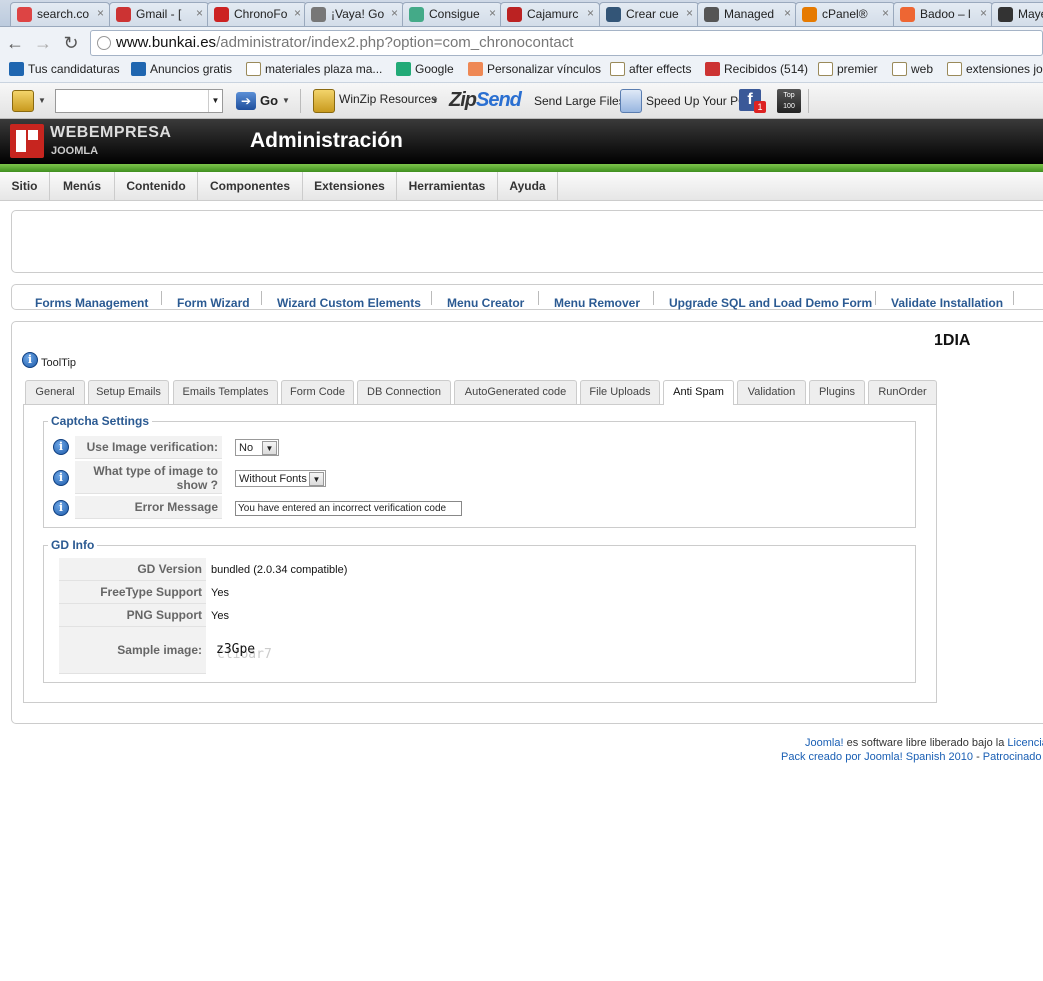 Image resolution: width=1043 pixels, height=981 pixels. Describe the element at coordinates (71, 43) in the screenshot. I see `reload-button: ↻` at that location.